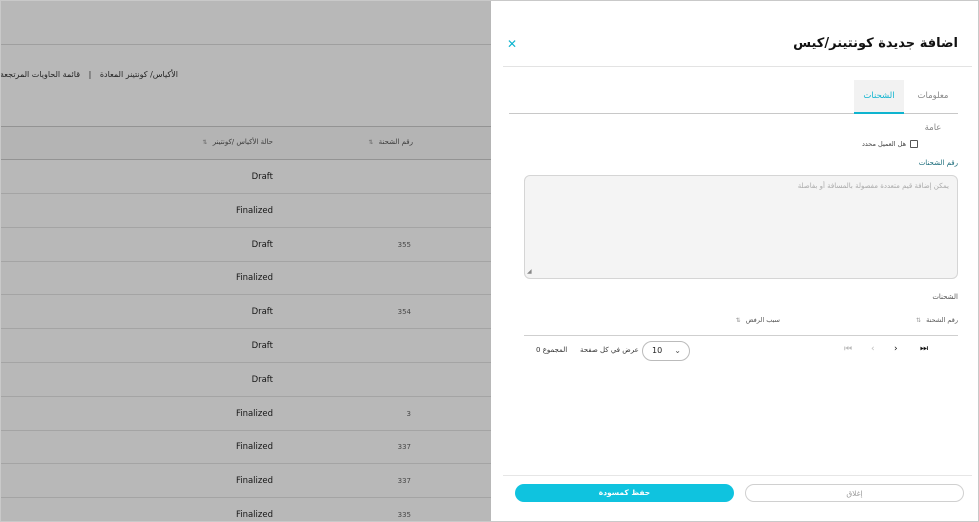 The height and width of the screenshot is (522, 979). What do you see at coordinates (933, 106) in the screenshot?
I see `tab-general-info: معلومات عامة` at bounding box center [933, 106].